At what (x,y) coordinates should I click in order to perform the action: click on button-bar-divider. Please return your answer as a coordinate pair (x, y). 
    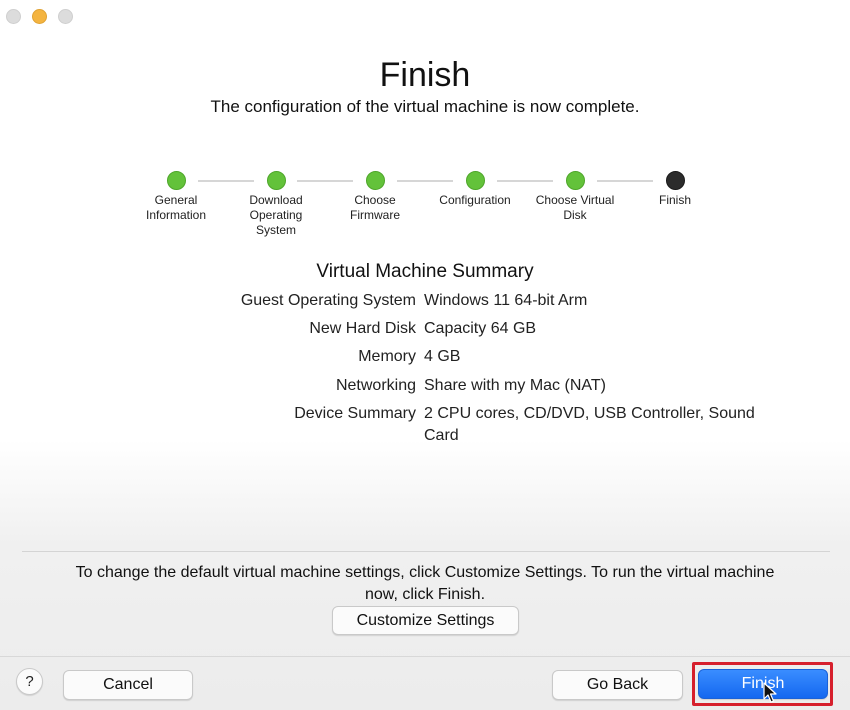
    Looking at the image, I should click on (425, 656).